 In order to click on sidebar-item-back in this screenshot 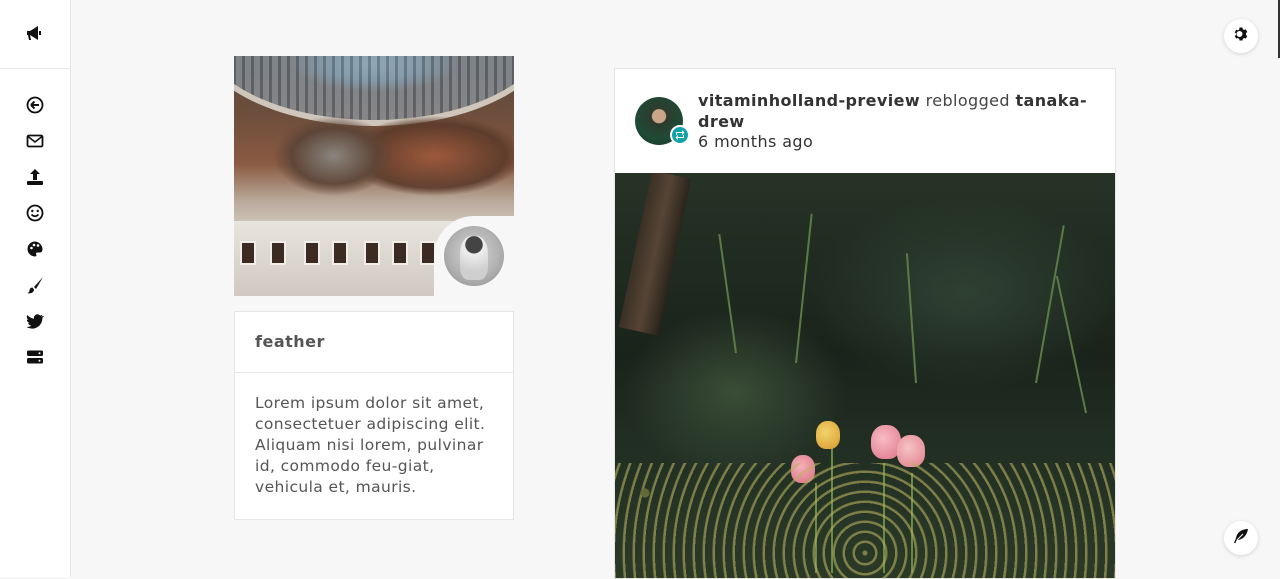, I will do `click(35, 105)`.